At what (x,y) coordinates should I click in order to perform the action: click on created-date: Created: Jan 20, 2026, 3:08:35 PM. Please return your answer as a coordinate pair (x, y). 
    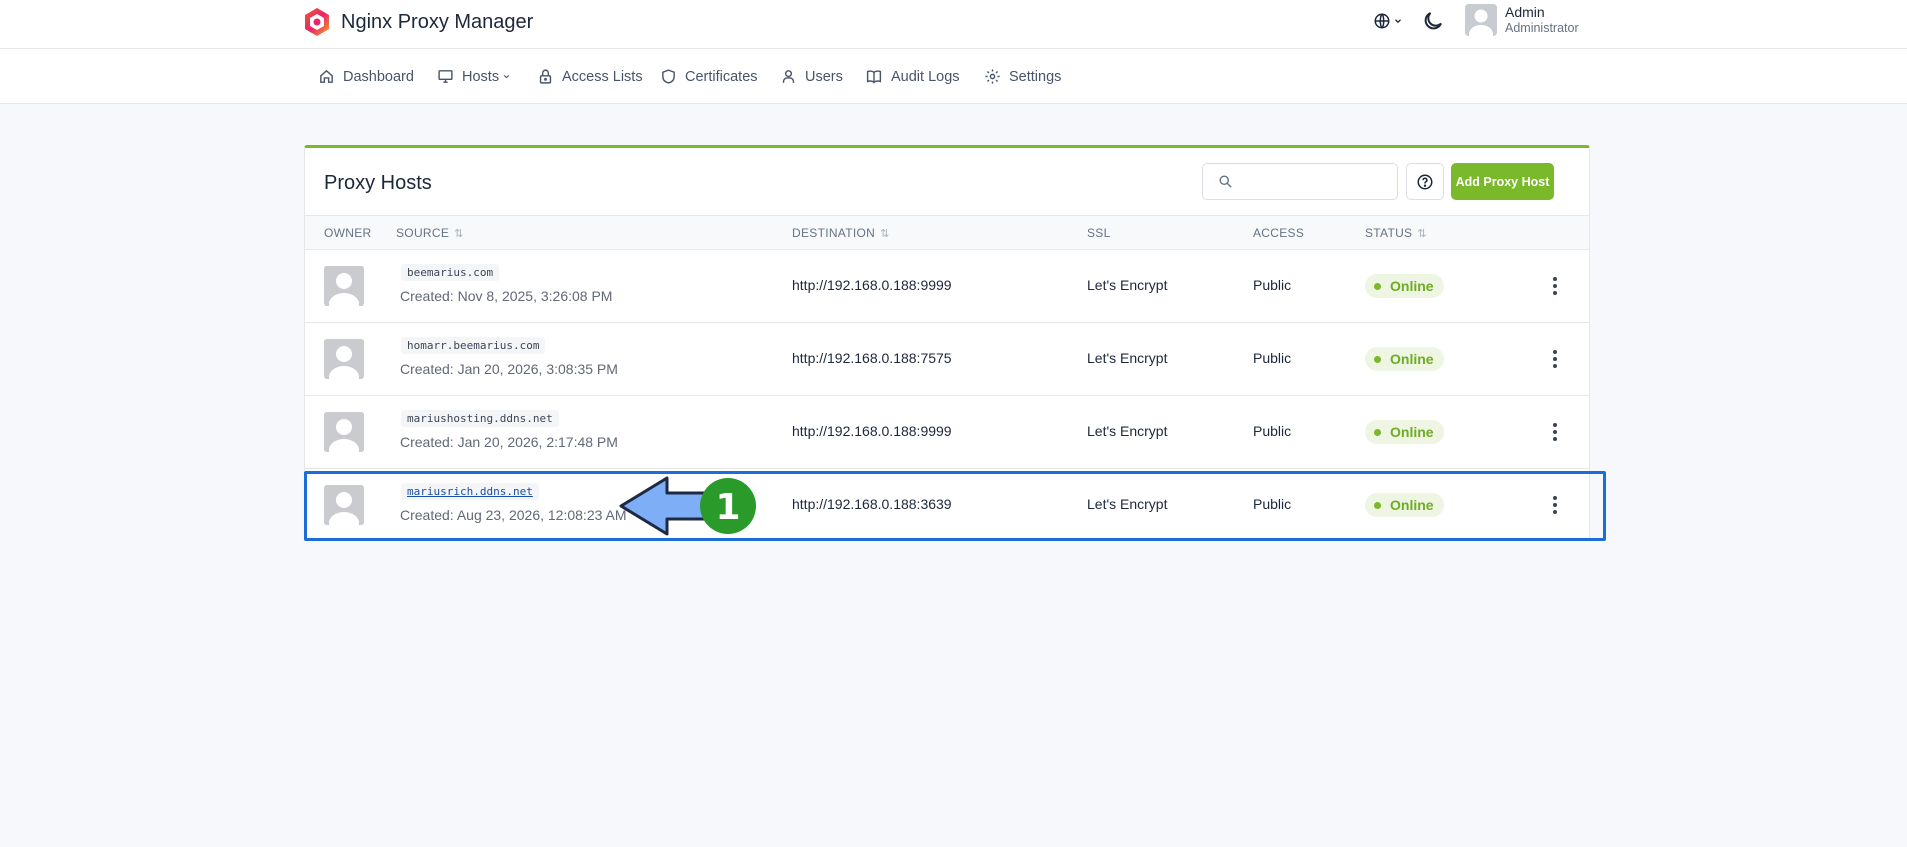
    Looking at the image, I should click on (509, 369).